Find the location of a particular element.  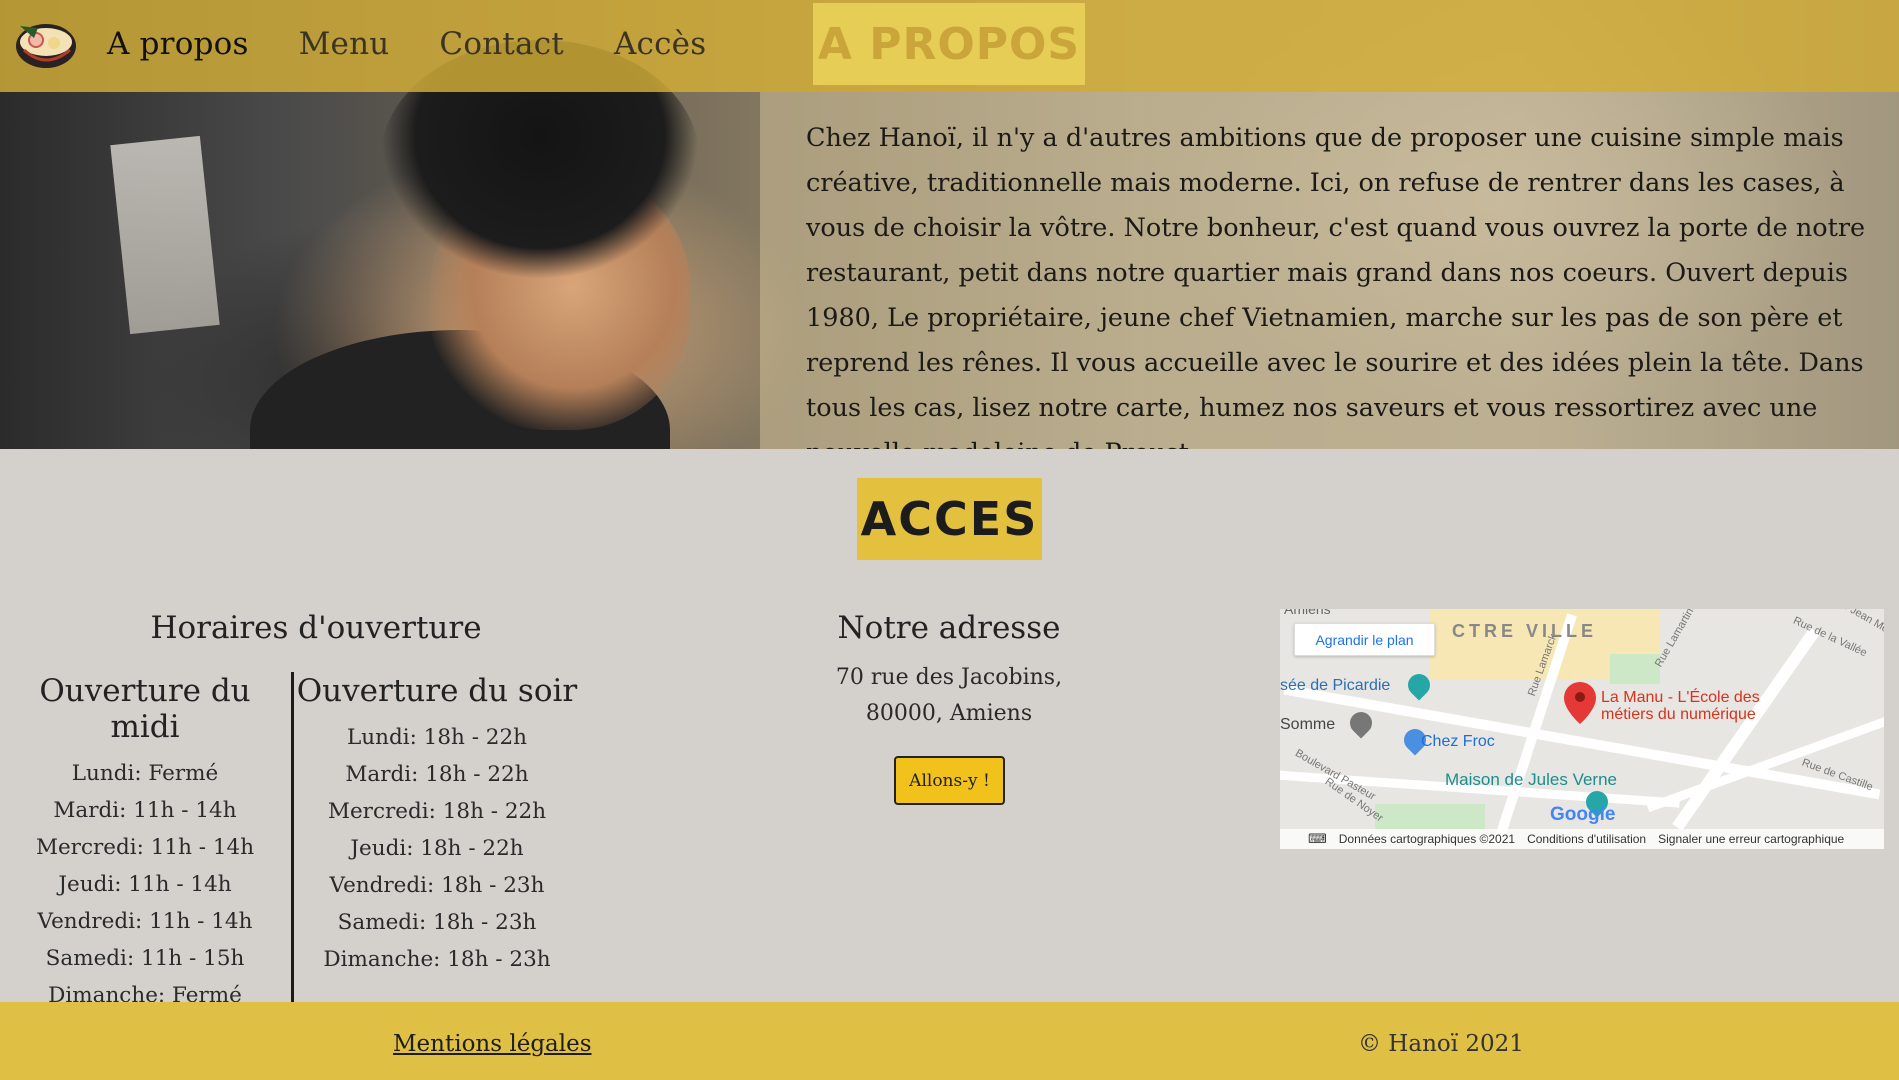

map-terms-link: Conditions d'utilisation is located at coordinates (1586, 839).